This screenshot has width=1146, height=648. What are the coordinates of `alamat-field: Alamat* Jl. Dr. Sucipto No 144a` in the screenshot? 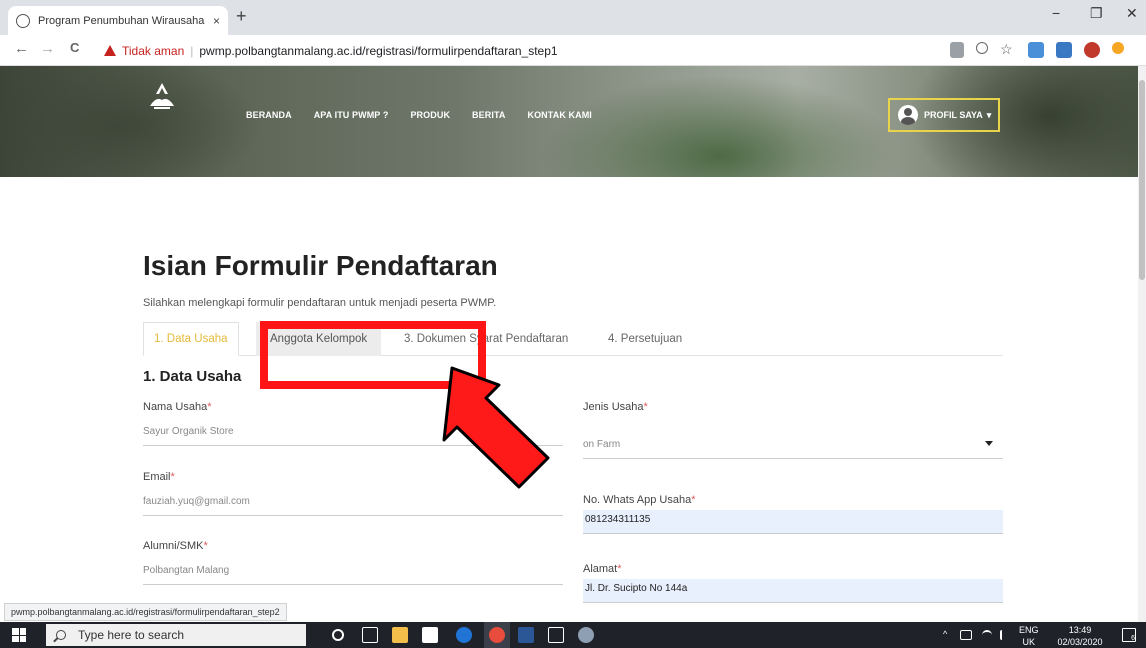 It's located at (793, 583).